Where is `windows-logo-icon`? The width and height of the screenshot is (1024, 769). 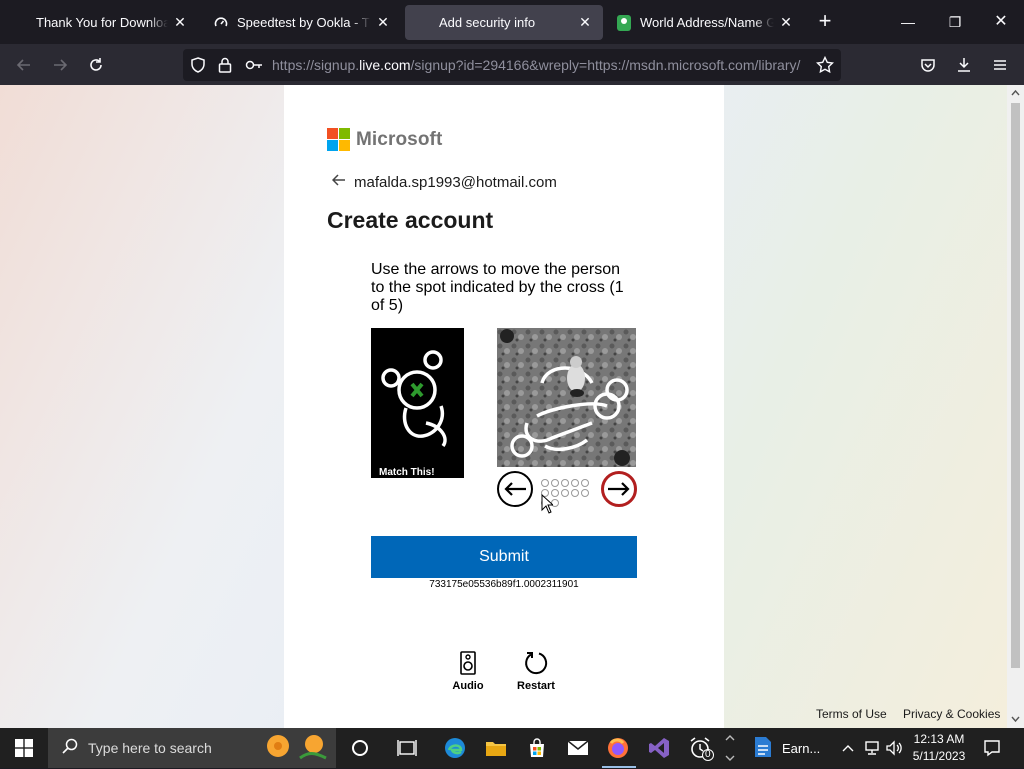 windows-logo-icon is located at coordinates (24, 748).